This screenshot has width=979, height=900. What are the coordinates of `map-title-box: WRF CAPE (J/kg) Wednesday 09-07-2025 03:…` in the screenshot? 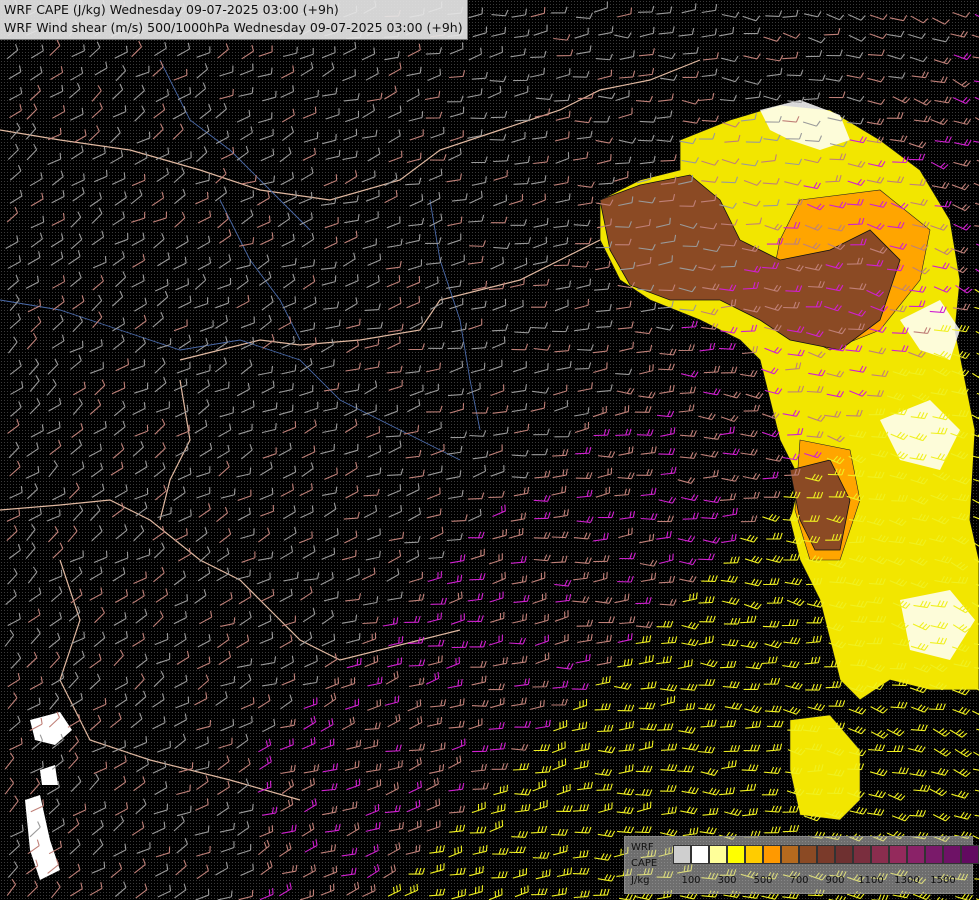 It's located at (234, 20).